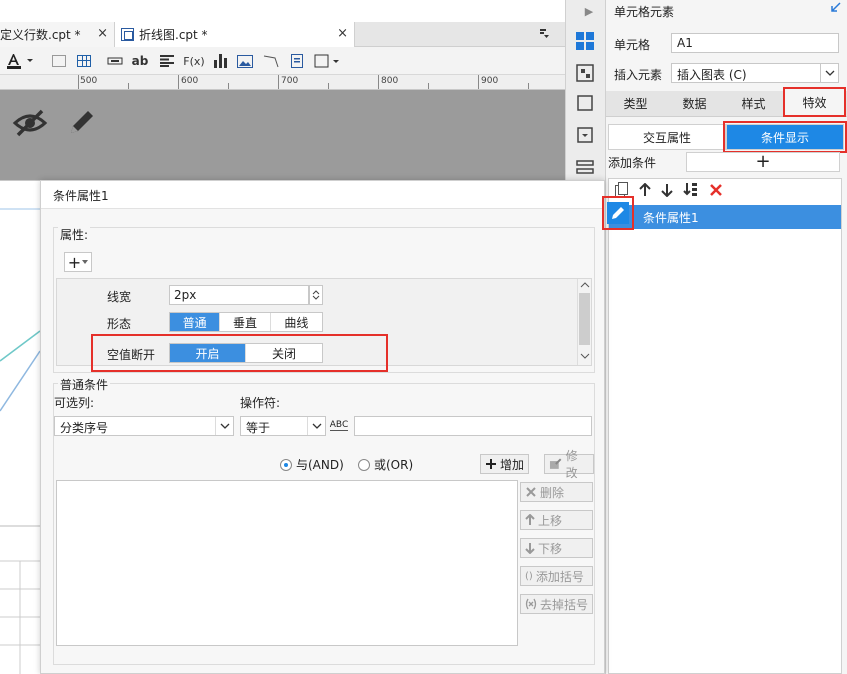  What do you see at coordinates (194, 61) in the screenshot?
I see `formula-icon: F(x)` at bounding box center [194, 61].